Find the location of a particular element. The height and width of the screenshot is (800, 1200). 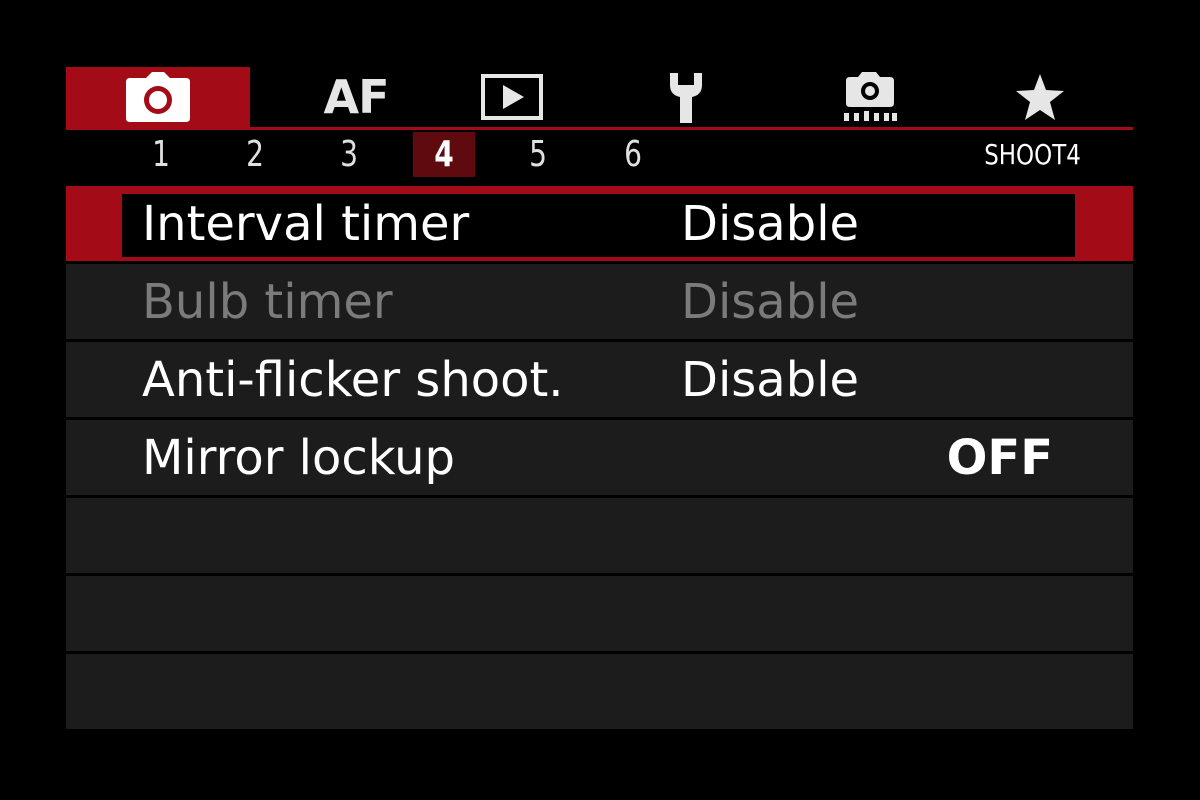

menu-item-mirror-lockup: Mirror lockup OFF is located at coordinates (599, 457).